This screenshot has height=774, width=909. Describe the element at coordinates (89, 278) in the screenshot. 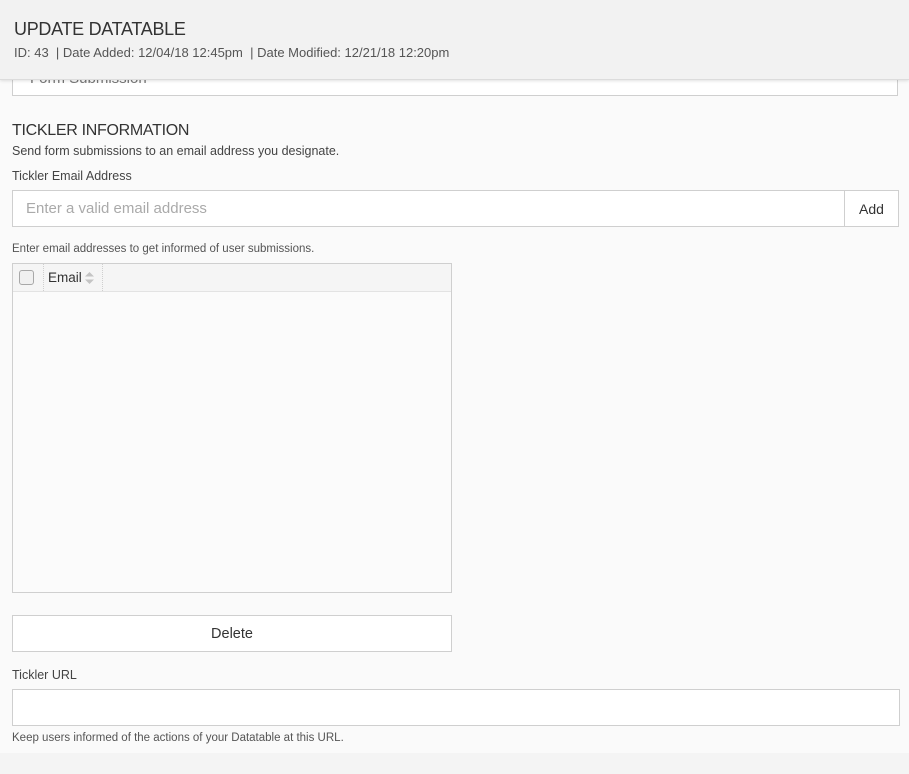

I see `sort-icon` at that location.